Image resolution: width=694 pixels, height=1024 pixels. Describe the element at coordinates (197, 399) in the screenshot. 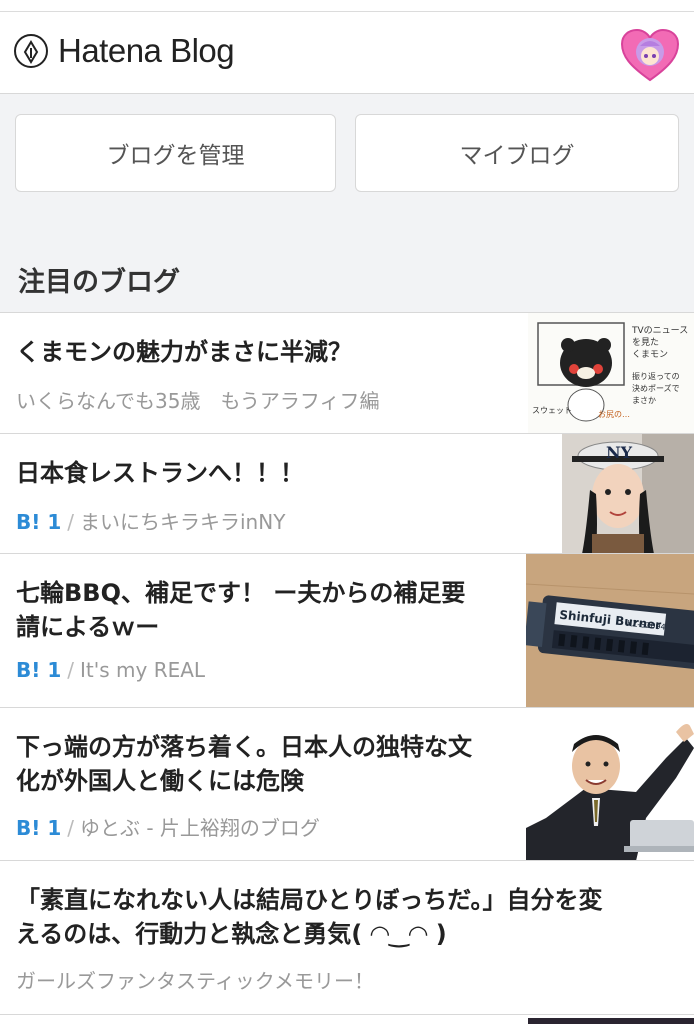

I see `entry-blog-name: いくらなんでも35歳 もうアラフィフ編` at that location.